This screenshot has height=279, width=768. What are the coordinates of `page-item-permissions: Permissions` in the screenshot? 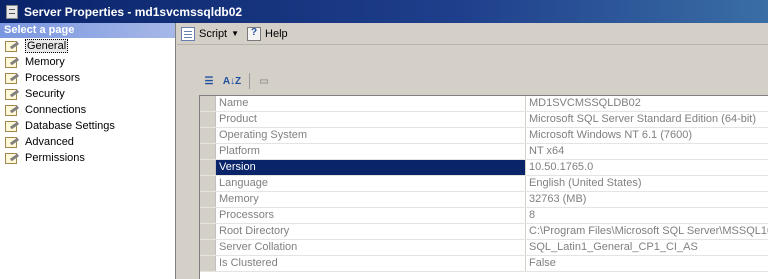 It's located at (87, 158).